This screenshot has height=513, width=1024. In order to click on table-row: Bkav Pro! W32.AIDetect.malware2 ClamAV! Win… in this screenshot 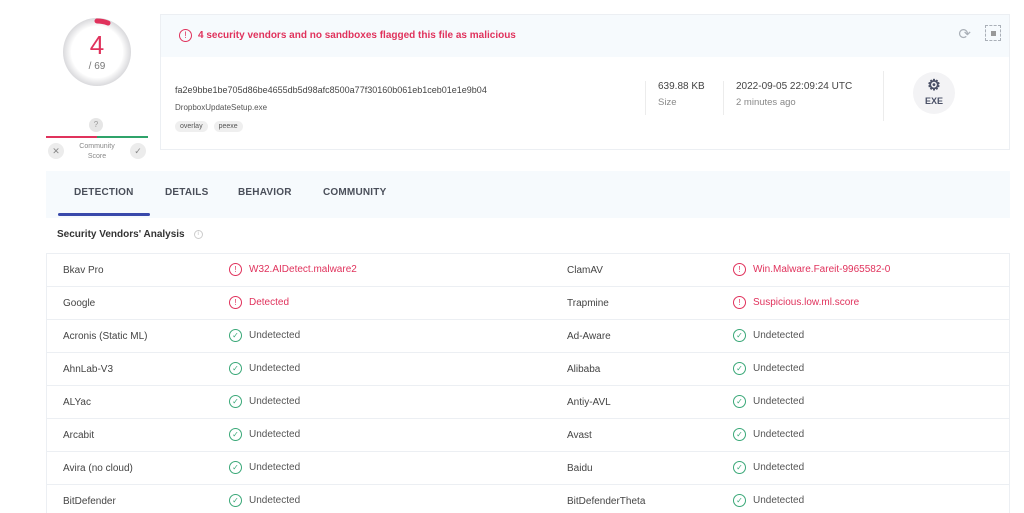, I will do `click(528, 270)`.